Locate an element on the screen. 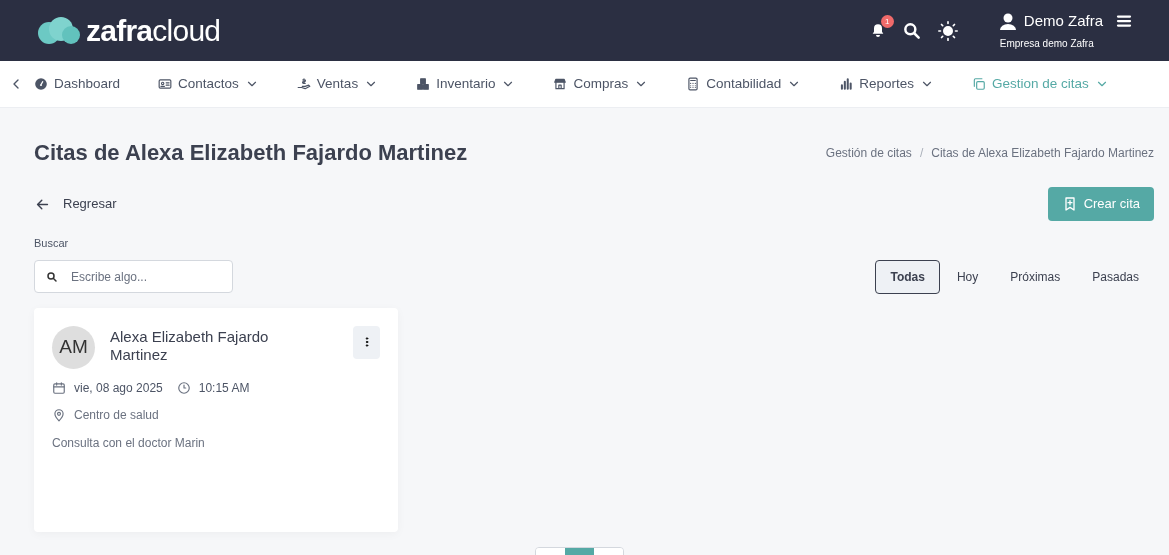 The height and width of the screenshot is (555, 1169). page-title: Citas de Alexa Elizabeth Fajardo Martinez is located at coordinates (251, 153).